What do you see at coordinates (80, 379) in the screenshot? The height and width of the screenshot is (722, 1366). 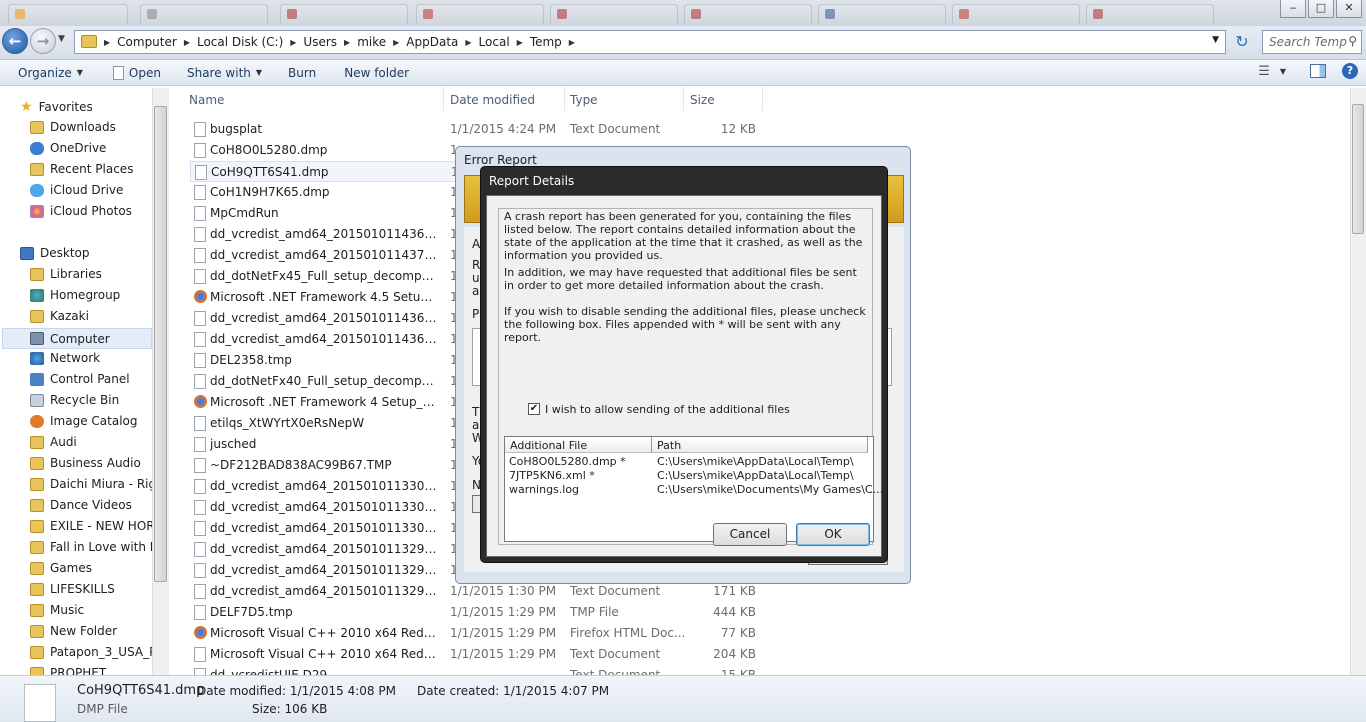 I see `nav-item-control-panel: Control Panel` at bounding box center [80, 379].